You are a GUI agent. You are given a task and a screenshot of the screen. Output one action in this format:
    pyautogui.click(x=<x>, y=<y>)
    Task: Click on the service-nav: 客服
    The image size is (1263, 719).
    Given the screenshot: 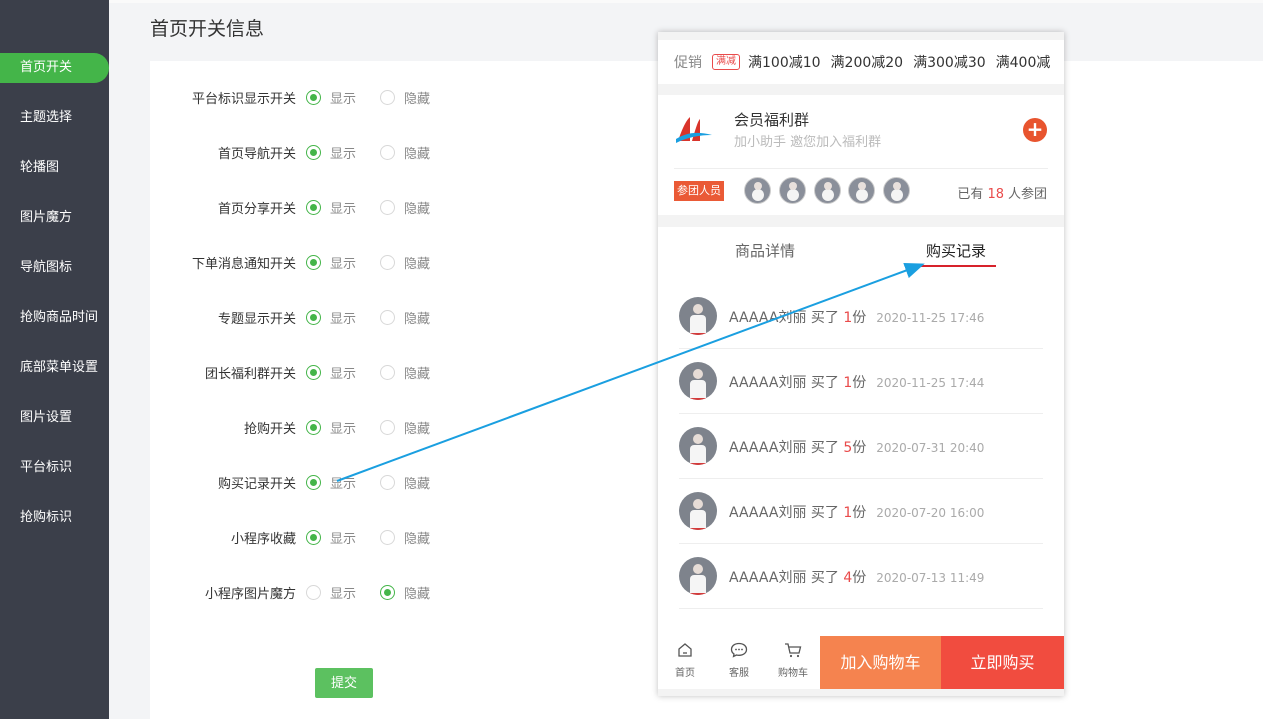 What is the action you would take?
    pyautogui.click(x=739, y=662)
    